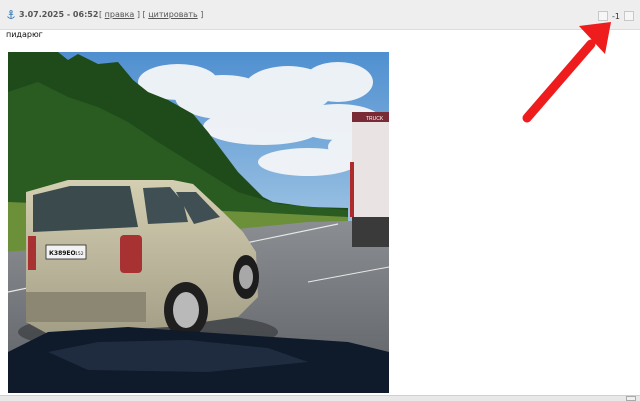 Image resolution: width=640 pixels, height=401 pixels. What do you see at coordinates (101, 14) in the screenshot?
I see `bracket-open: [` at bounding box center [101, 14].